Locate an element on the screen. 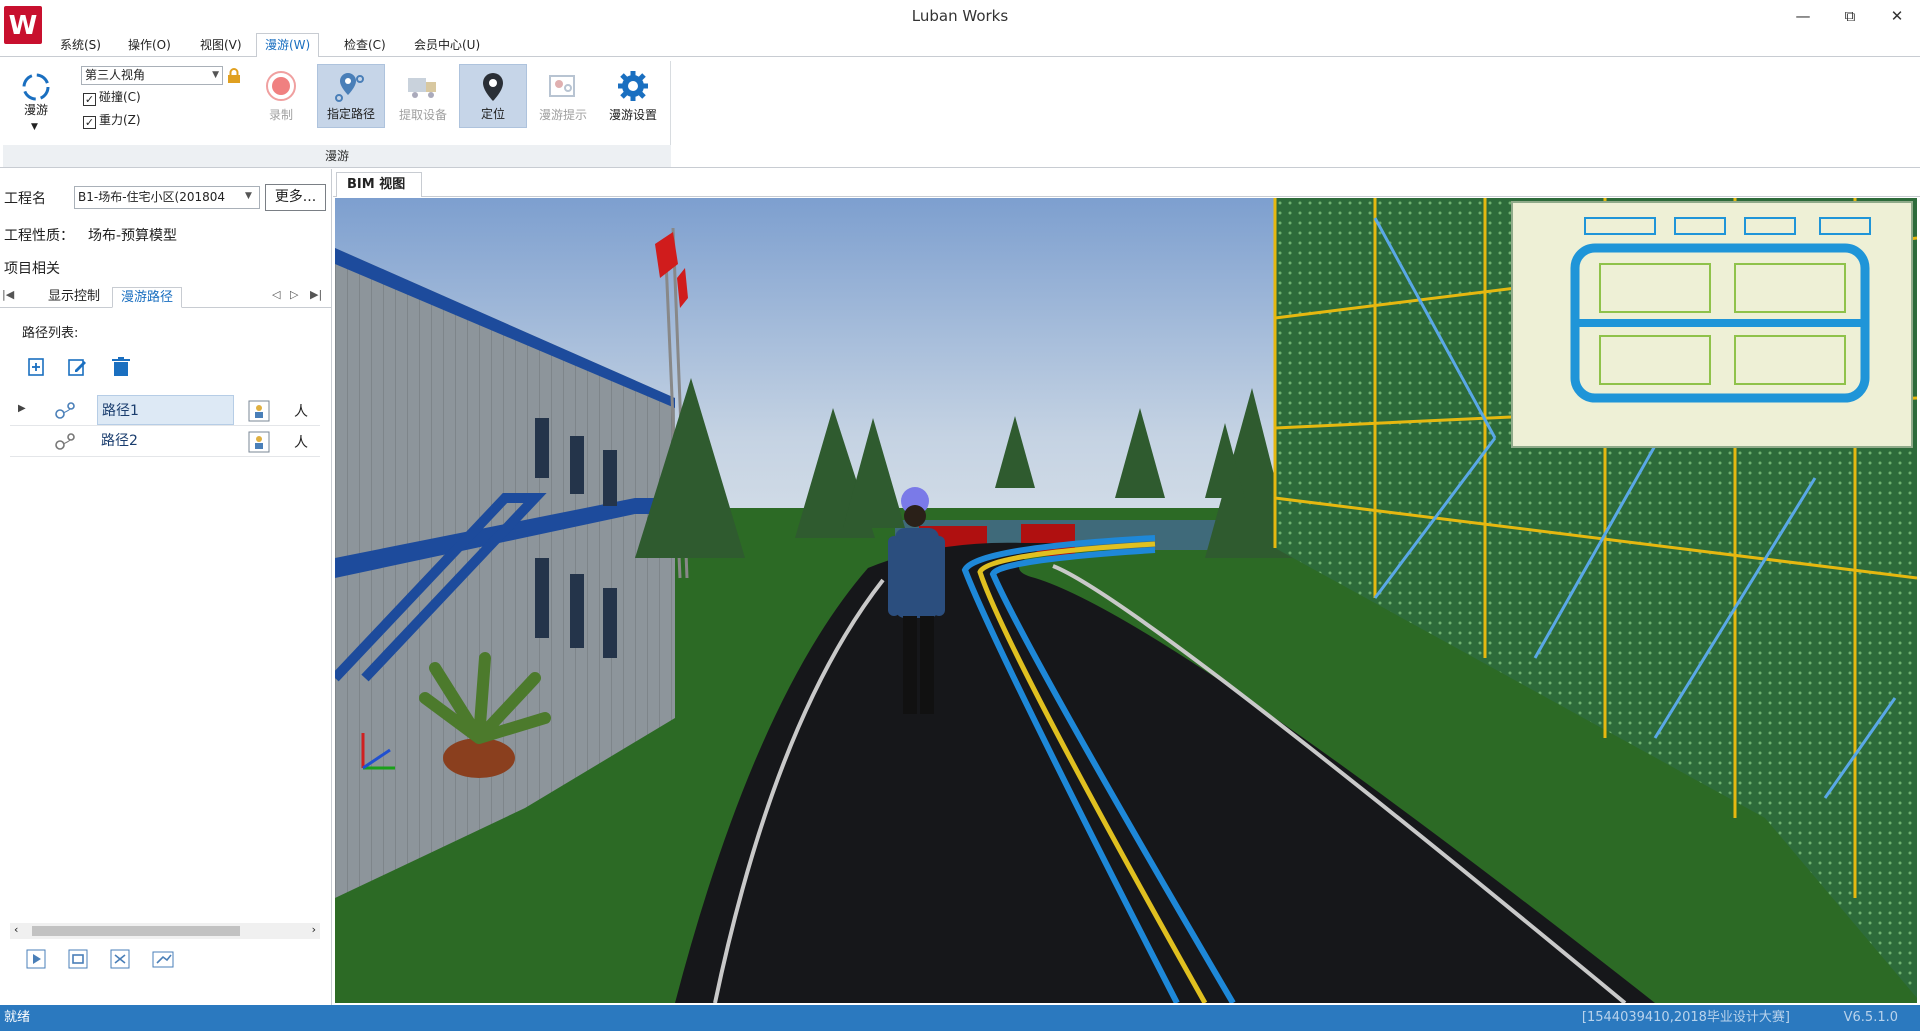 Image resolution: width=1920 pixels, height=1031 pixels. view-mode-value: 第三人视角 is located at coordinates (115, 75).